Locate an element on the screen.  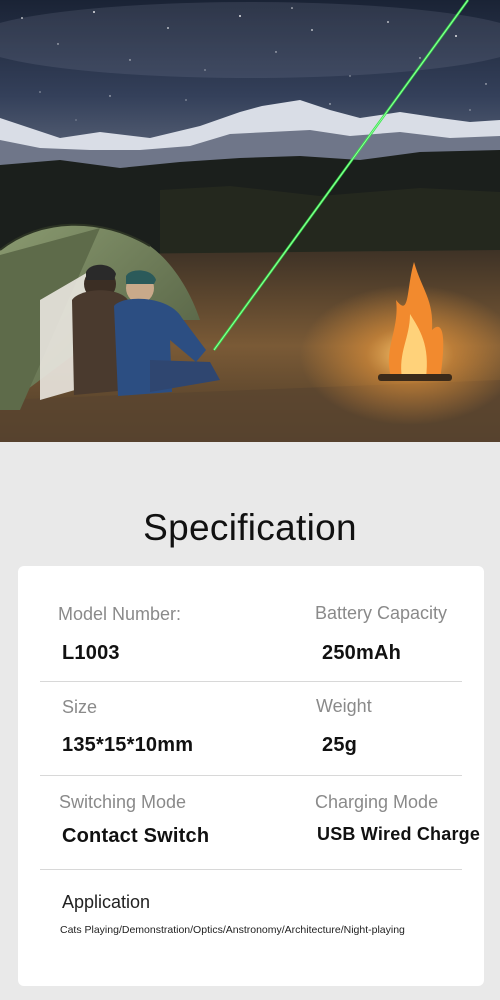
section-title: Specification is located at coordinates (250, 527).